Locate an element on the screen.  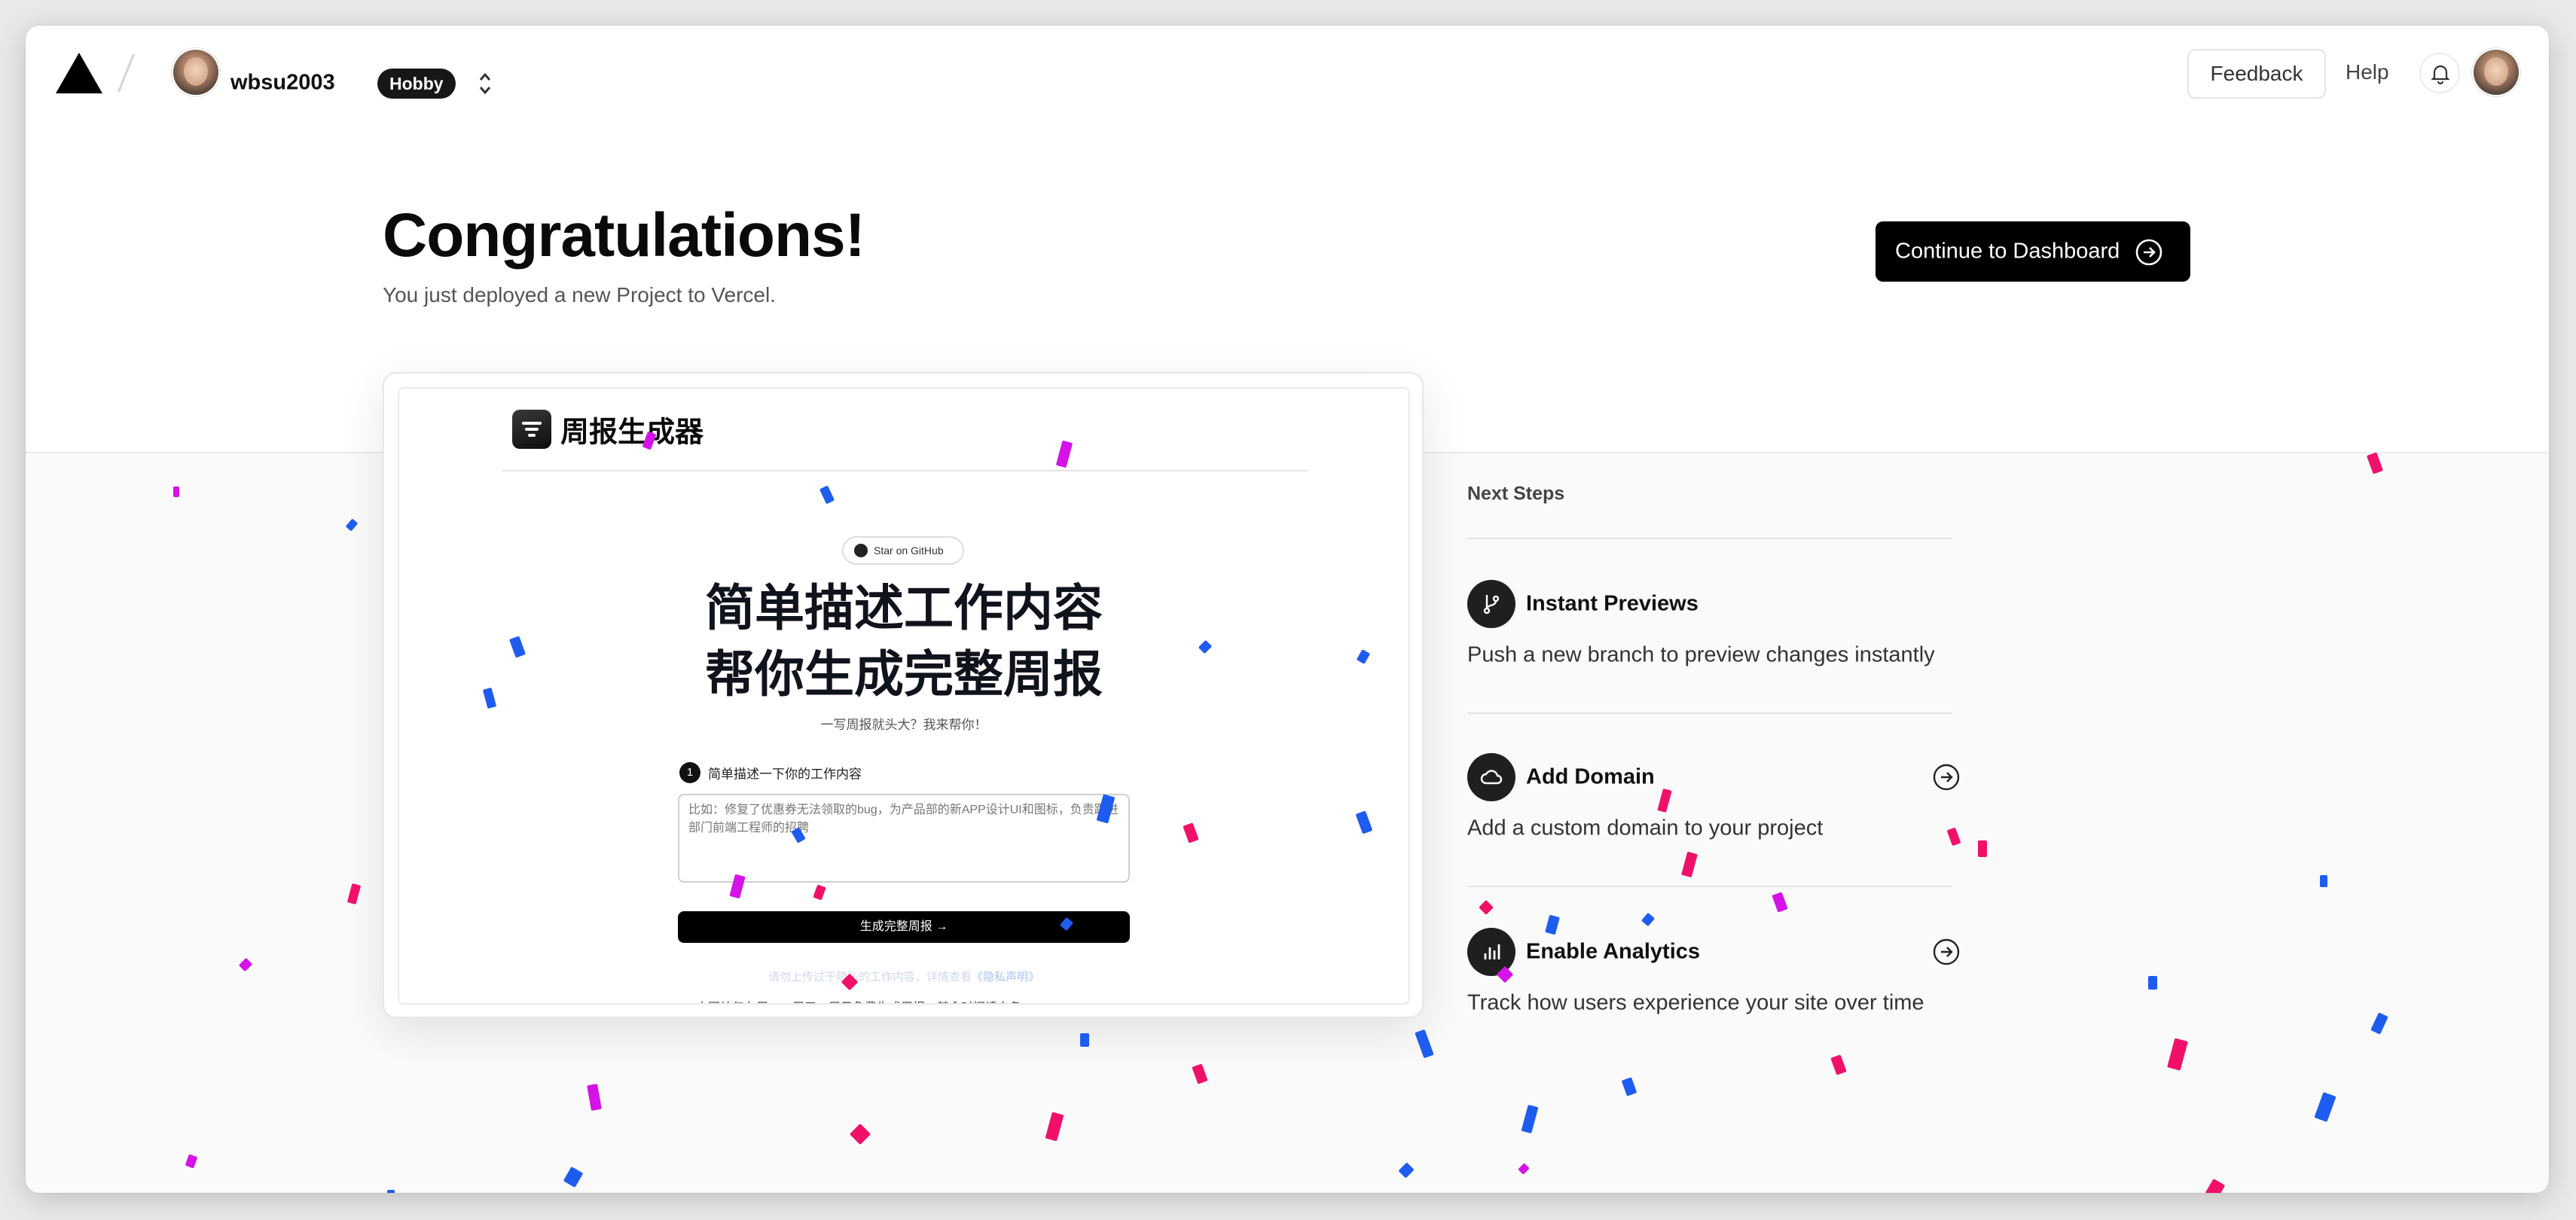
preview-headline-1: 简单描述工作内容 is located at coordinates (904, 608).